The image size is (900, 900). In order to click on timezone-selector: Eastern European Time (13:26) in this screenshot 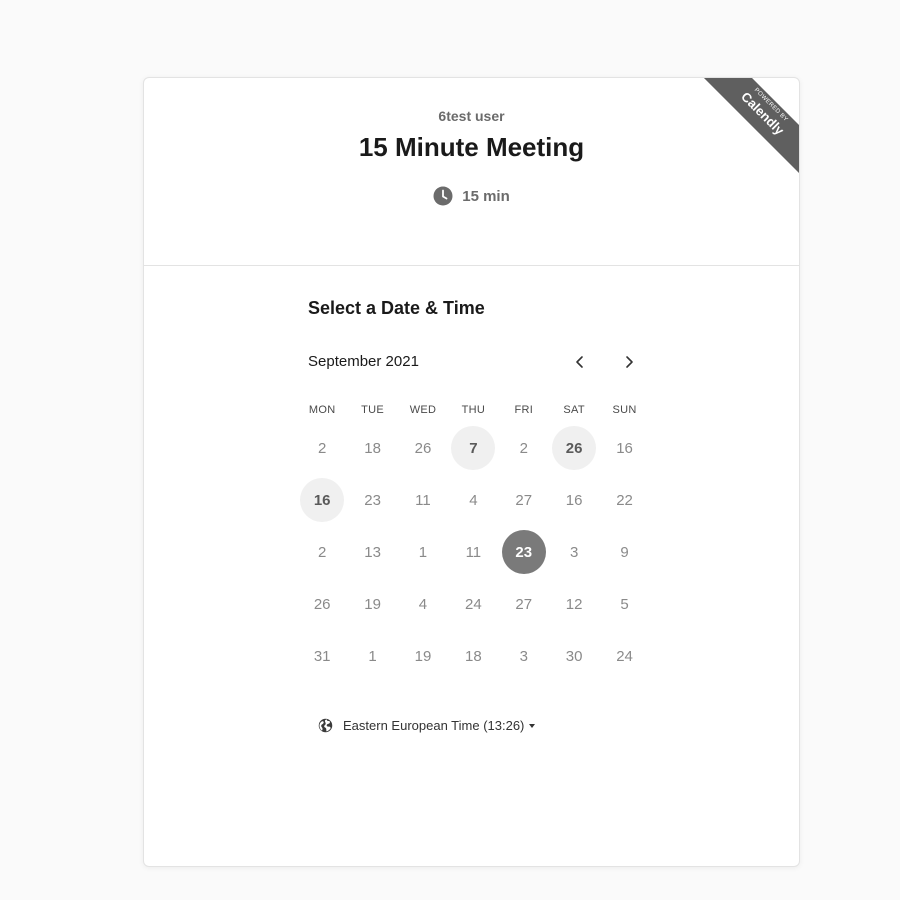, I will do `click(427, 725)`.